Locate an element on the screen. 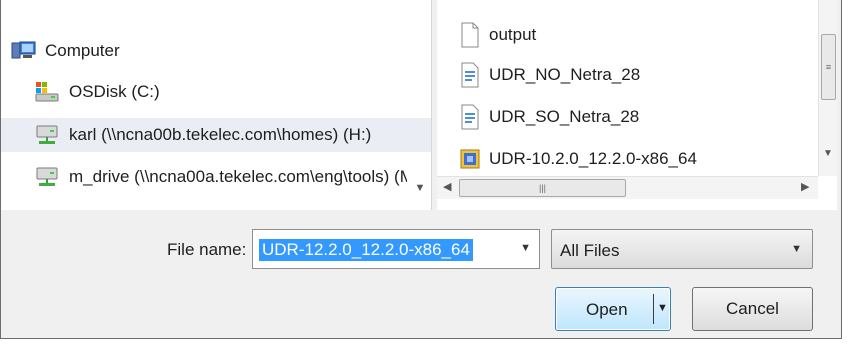 The width and height of the screenshot is (847, 345). cancel-button-label: Cancel is located at coordinates (752, 308).